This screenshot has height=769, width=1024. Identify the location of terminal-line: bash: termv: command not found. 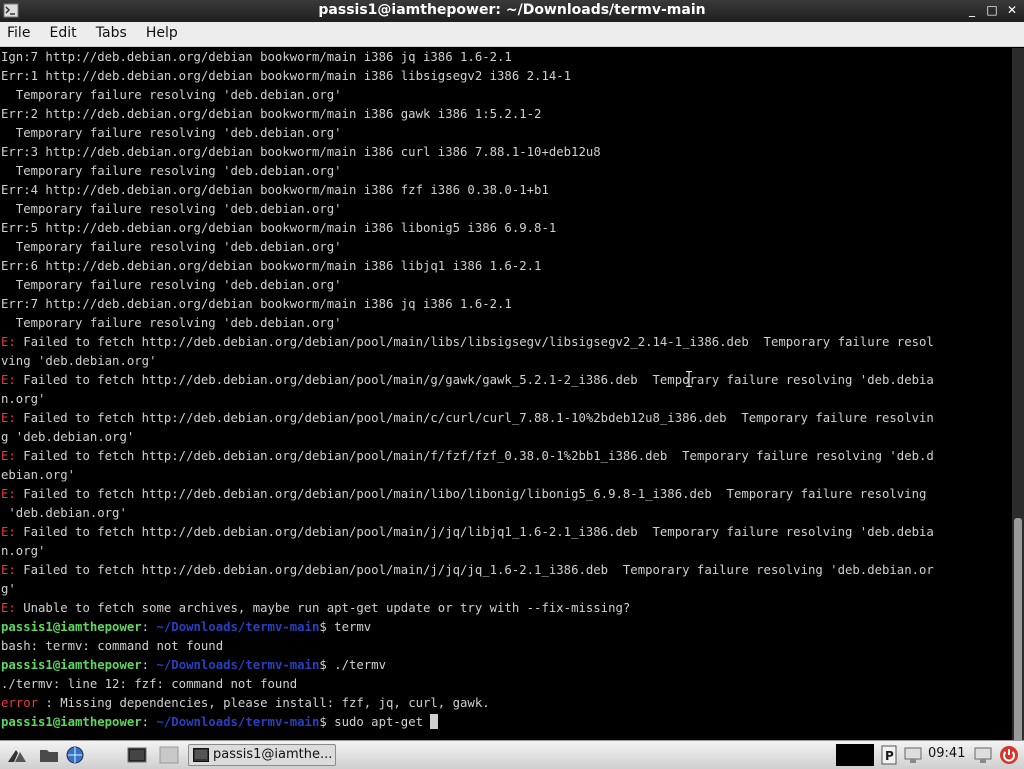
(506, 646).